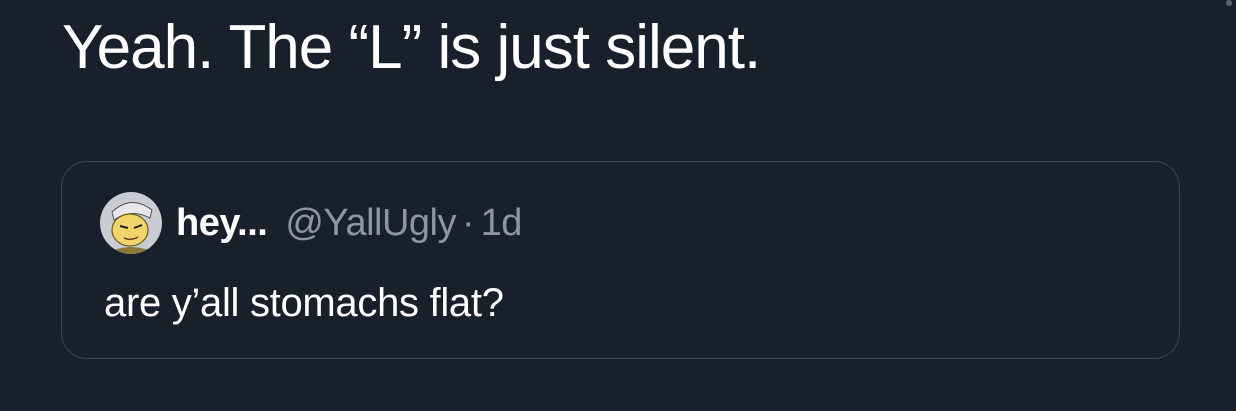 The image size is (1236, 411). What do you see at coordinates (131, 223) in the screenshot?
I see `cartoon-character-avatar-icon` at bounding box center [131, 223].